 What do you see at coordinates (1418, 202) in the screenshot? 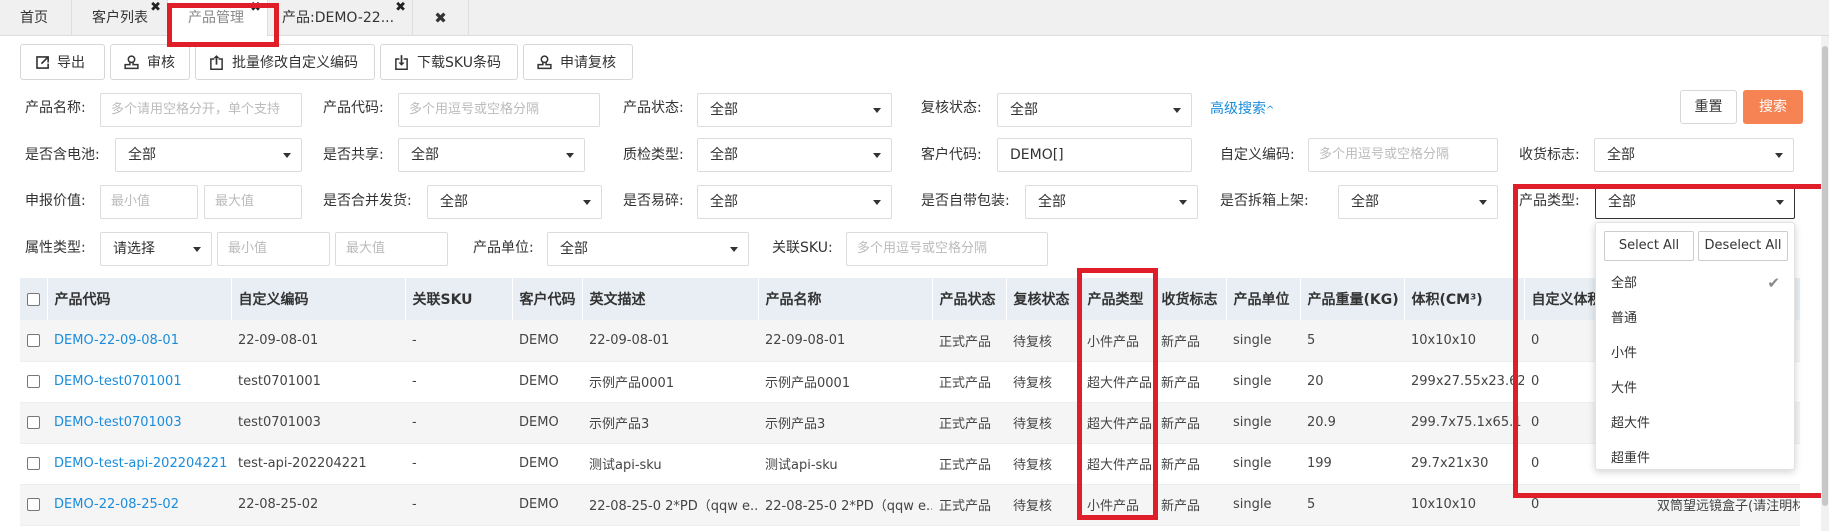
I see `unbox-shelf-select: 全部` at bounding box center [1418, 202].